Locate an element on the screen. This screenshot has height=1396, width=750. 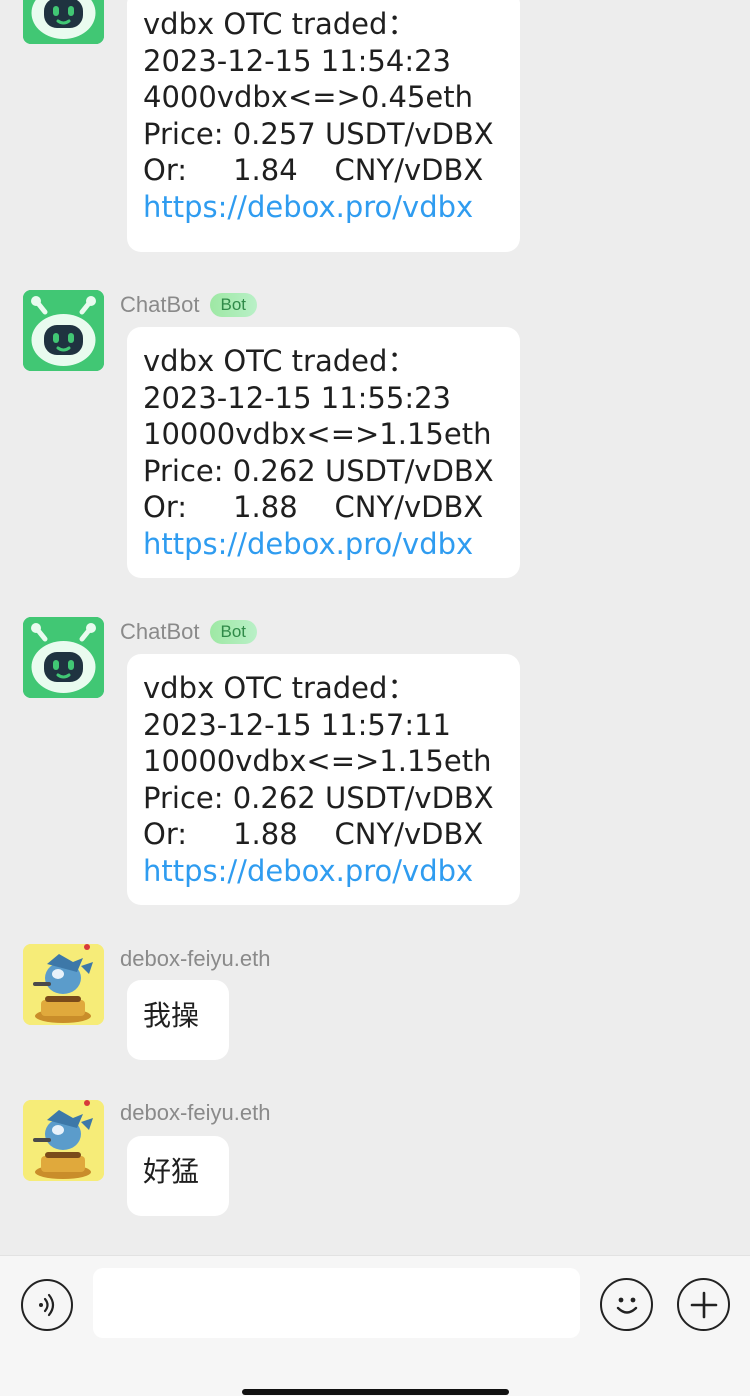
message-line: Price: 0.257 USDT/vDBX is located at coordinates (318, 133).